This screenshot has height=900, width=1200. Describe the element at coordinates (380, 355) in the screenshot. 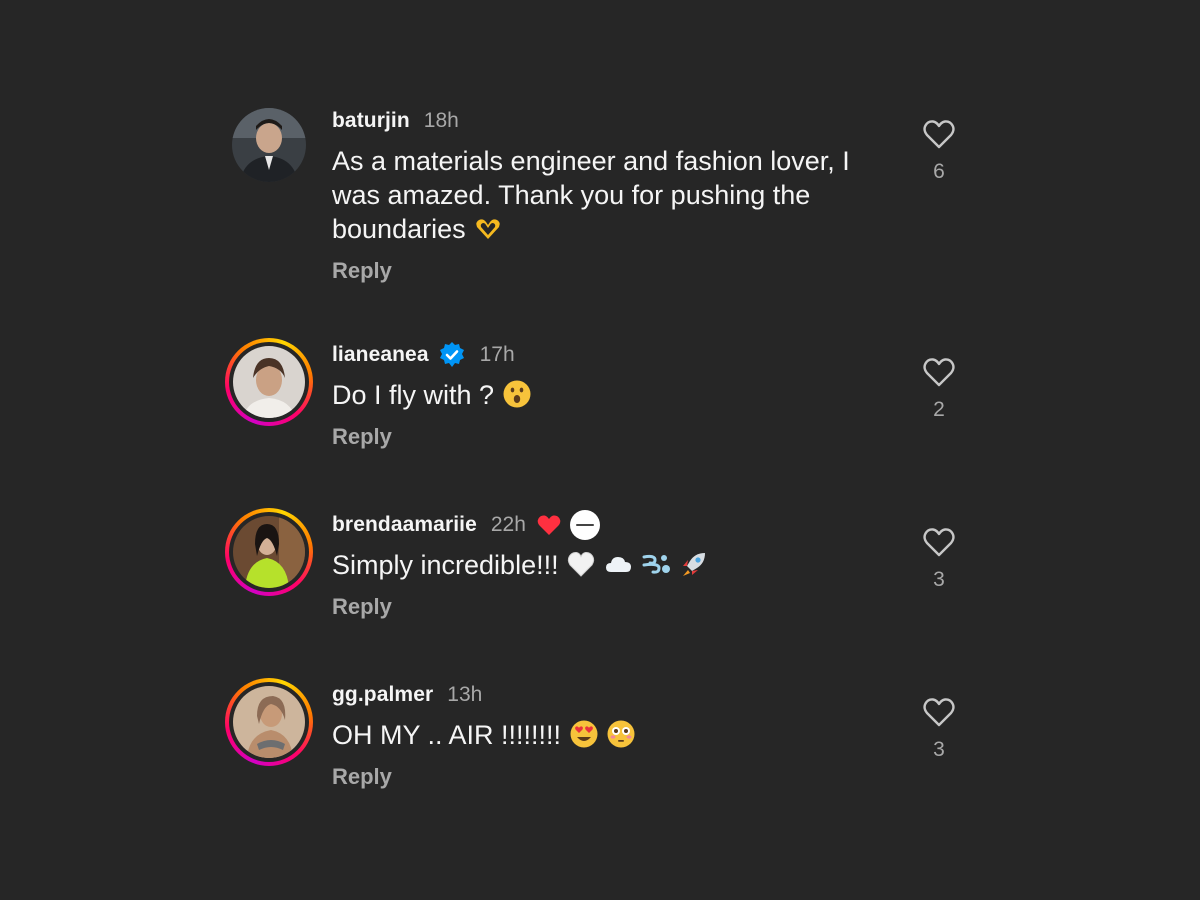

I see `comment-username: lianeanea` at that location.